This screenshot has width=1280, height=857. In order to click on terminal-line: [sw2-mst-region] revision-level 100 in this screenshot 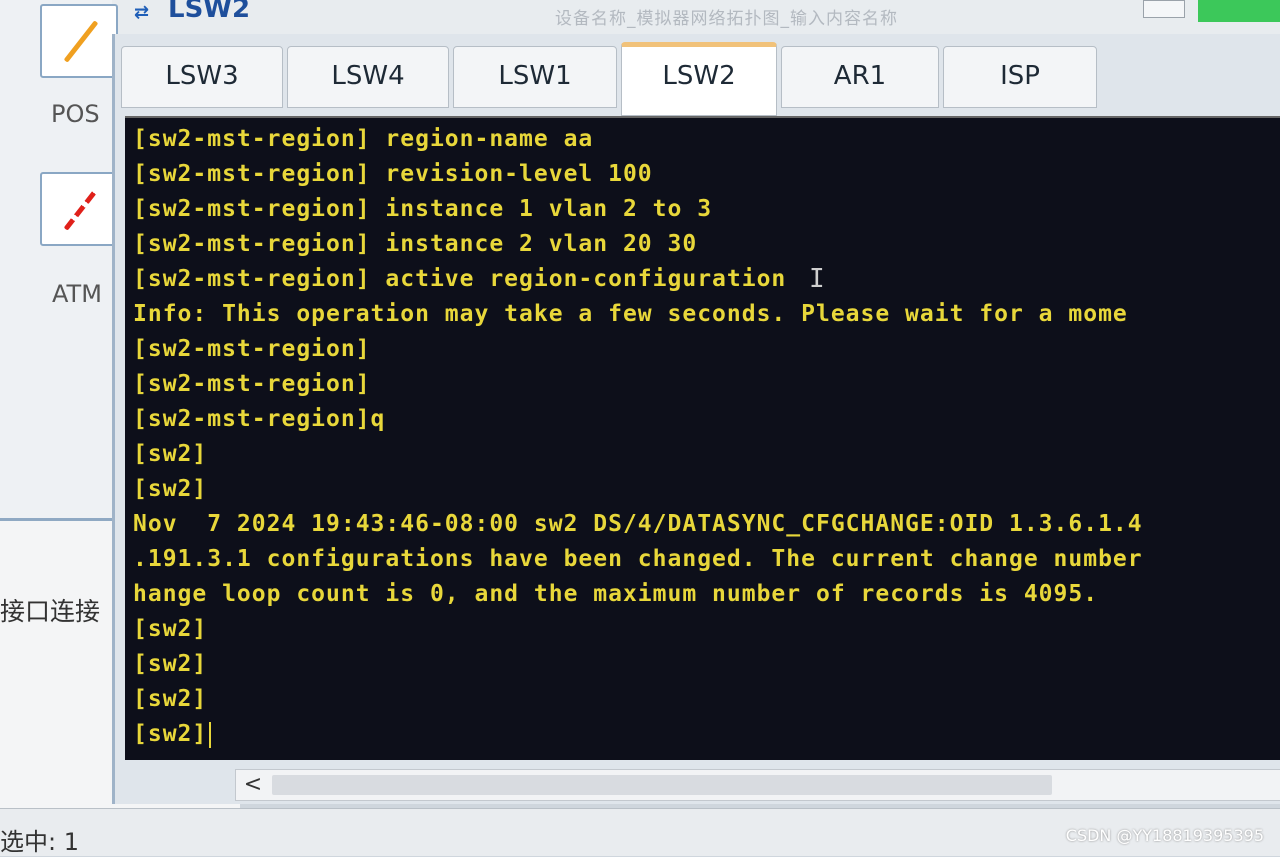, I will do `click(393, 174)`.